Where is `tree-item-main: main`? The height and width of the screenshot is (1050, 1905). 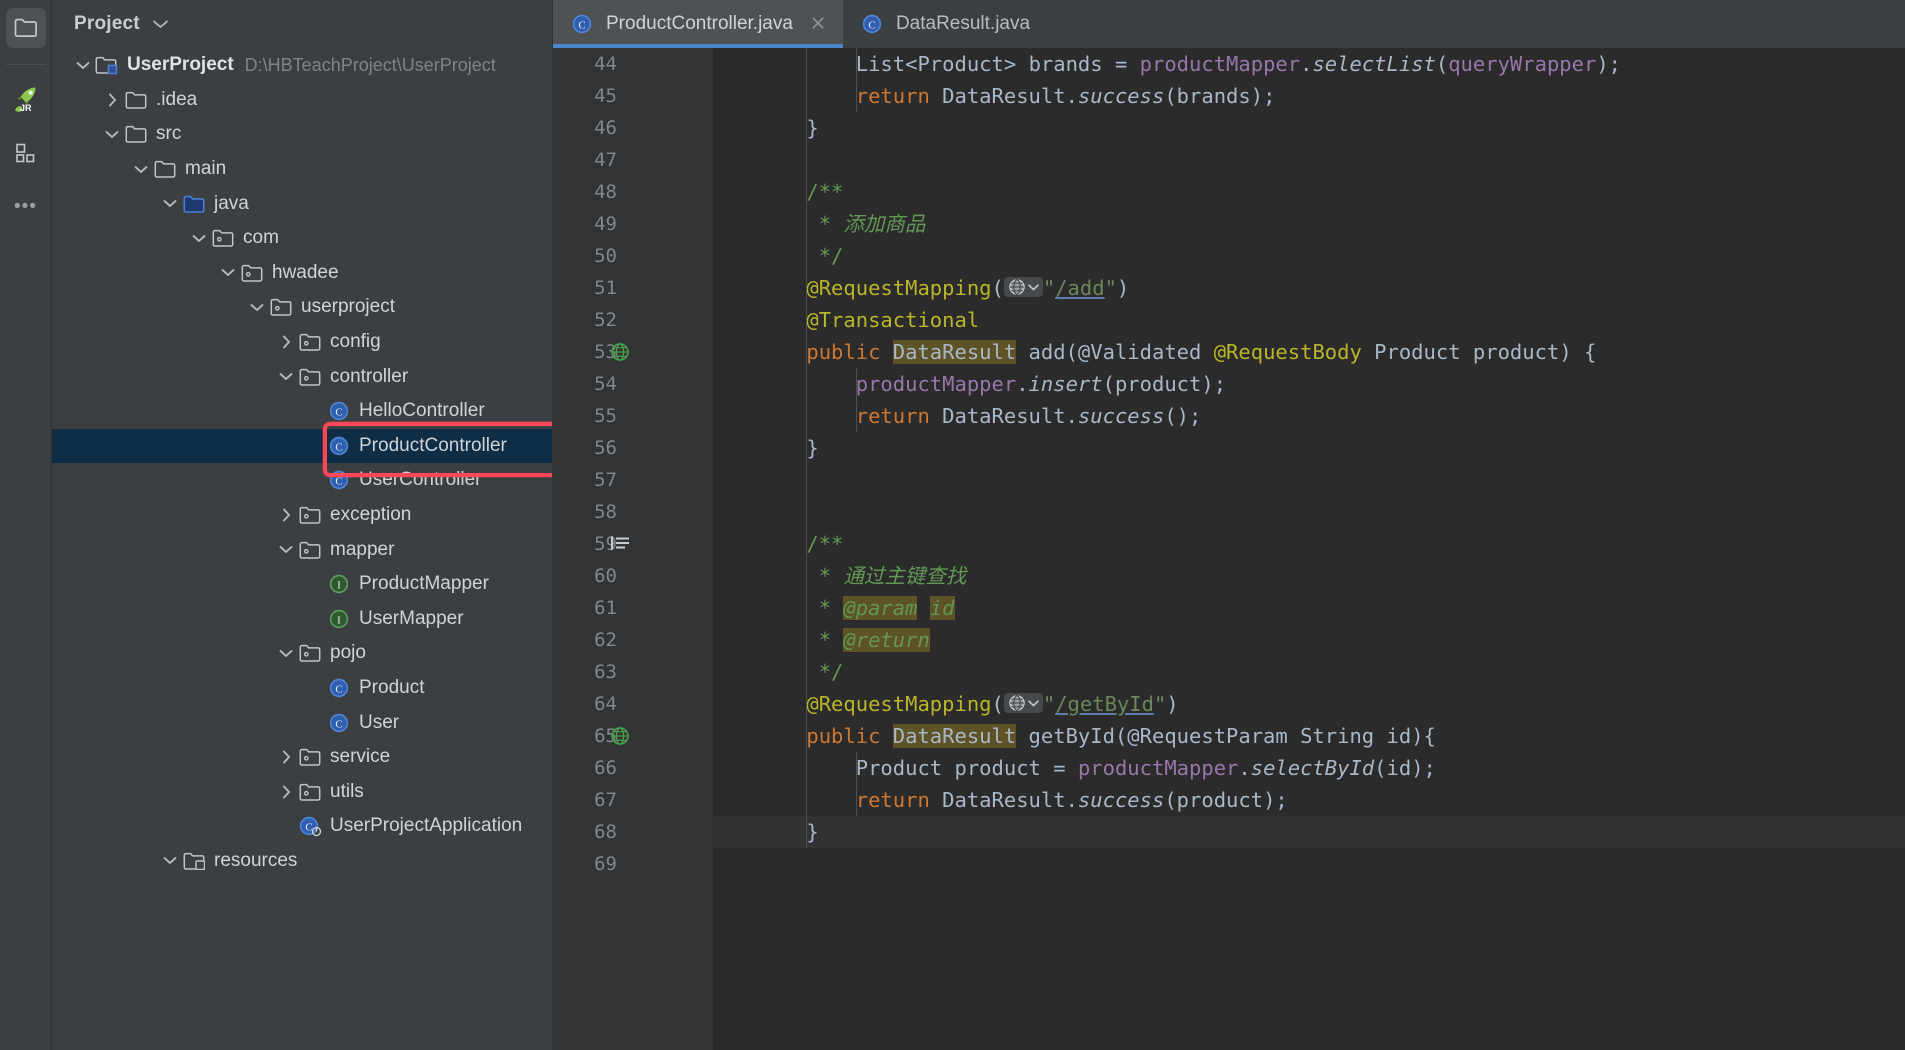 tree-item-main: main is located at coordinates (302, 169).